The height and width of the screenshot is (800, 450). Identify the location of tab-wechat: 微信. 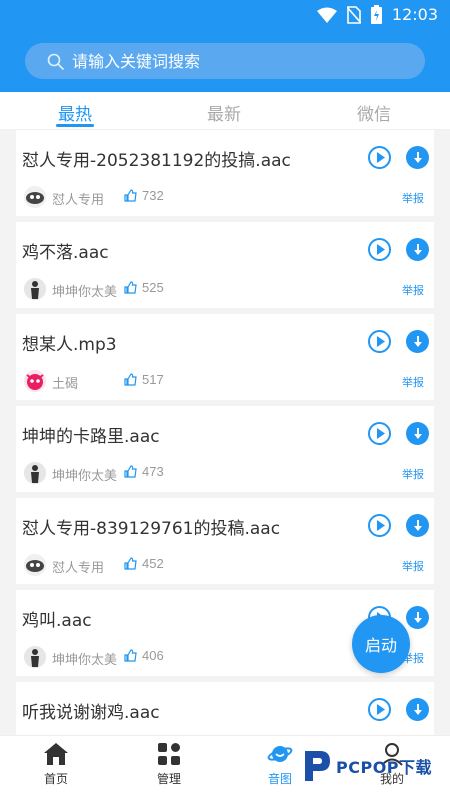
(374, 112).